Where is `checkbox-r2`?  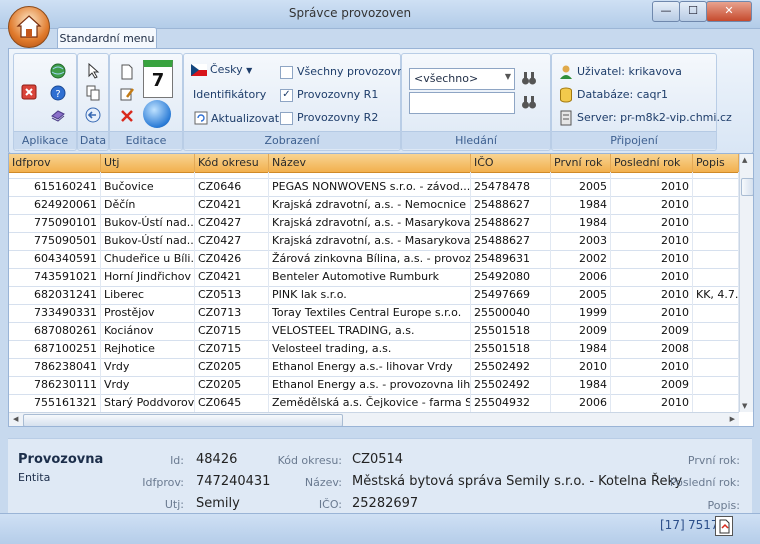 checkbox-r2 is located at coordinates (286, 118).